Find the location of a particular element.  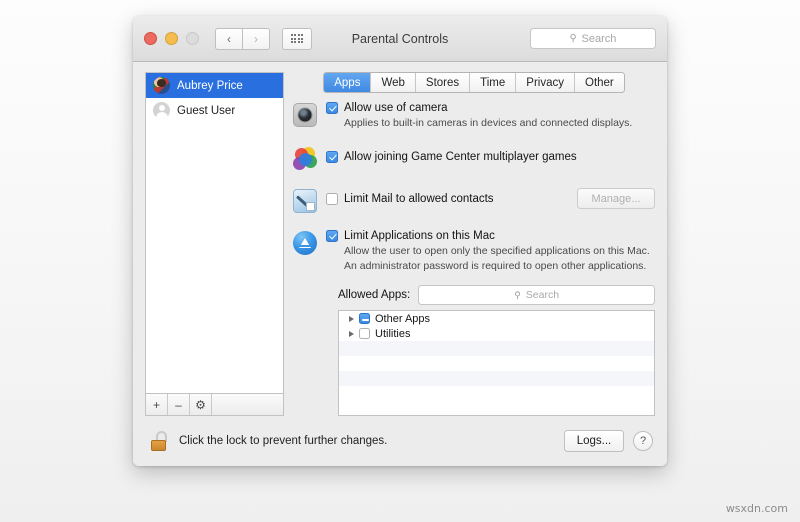

show-all-preferences-button is located at coordinates (297, 38).